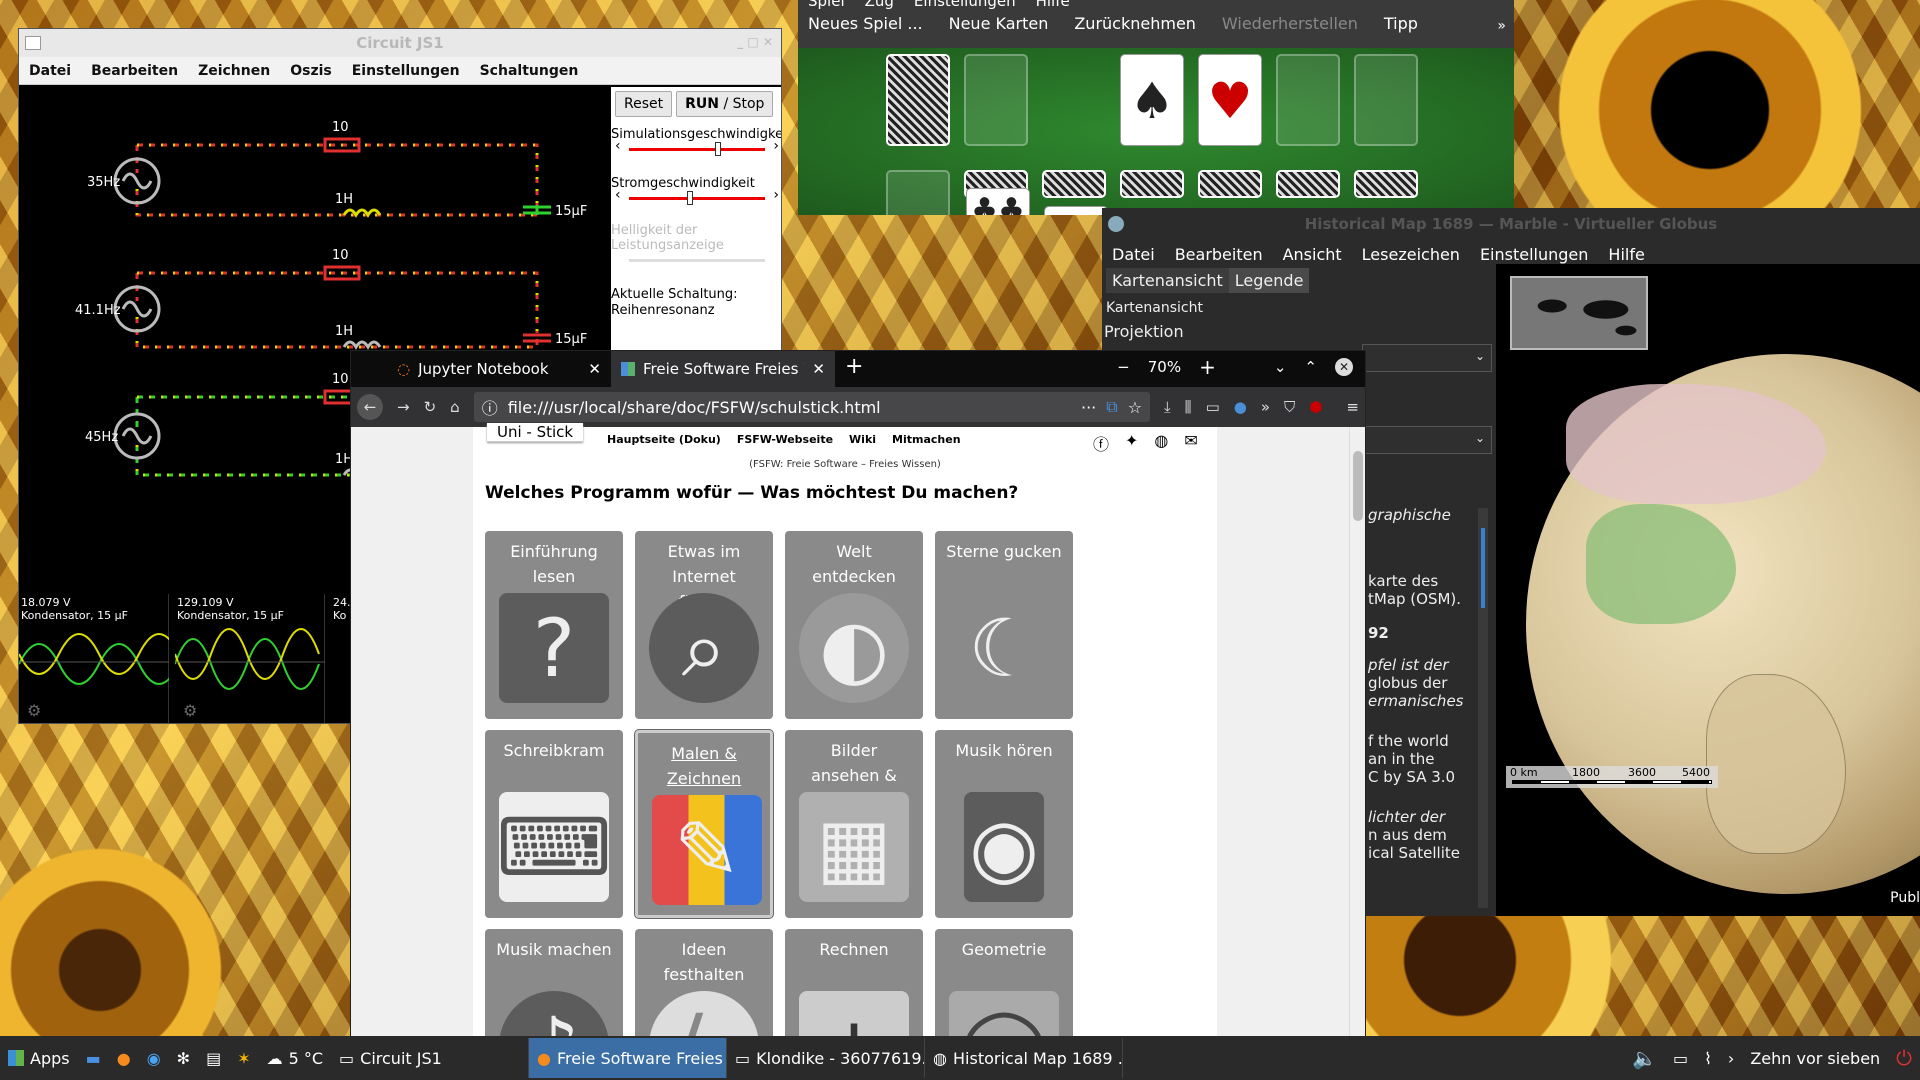 The width and height of the screenshot is (1920, 1080). I want to click on browser-icon: ◉, so click(154, 1058).